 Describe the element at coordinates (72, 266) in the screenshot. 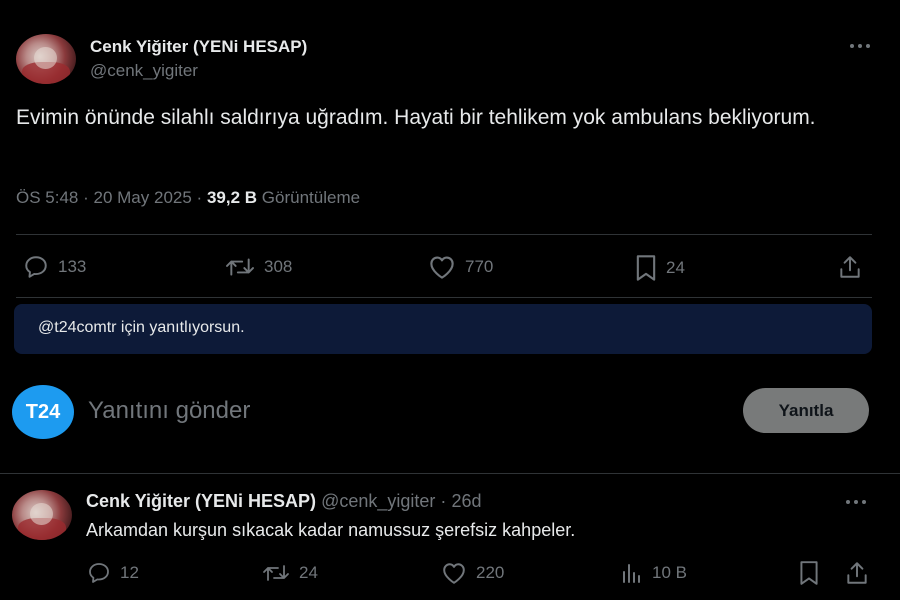

I see `reply-count: 133` at that location.